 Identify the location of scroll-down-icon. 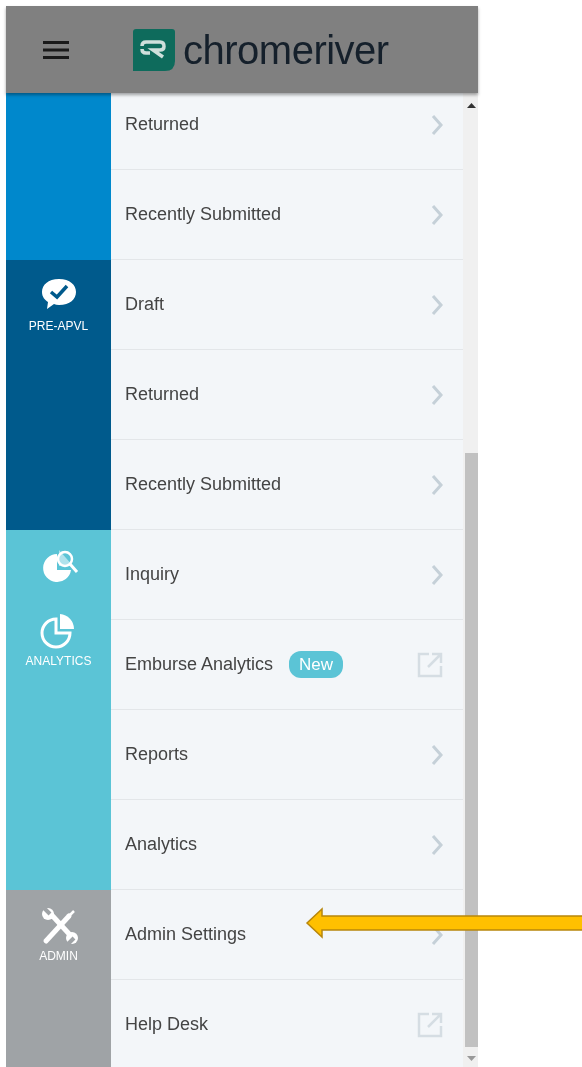
(471, 1058).